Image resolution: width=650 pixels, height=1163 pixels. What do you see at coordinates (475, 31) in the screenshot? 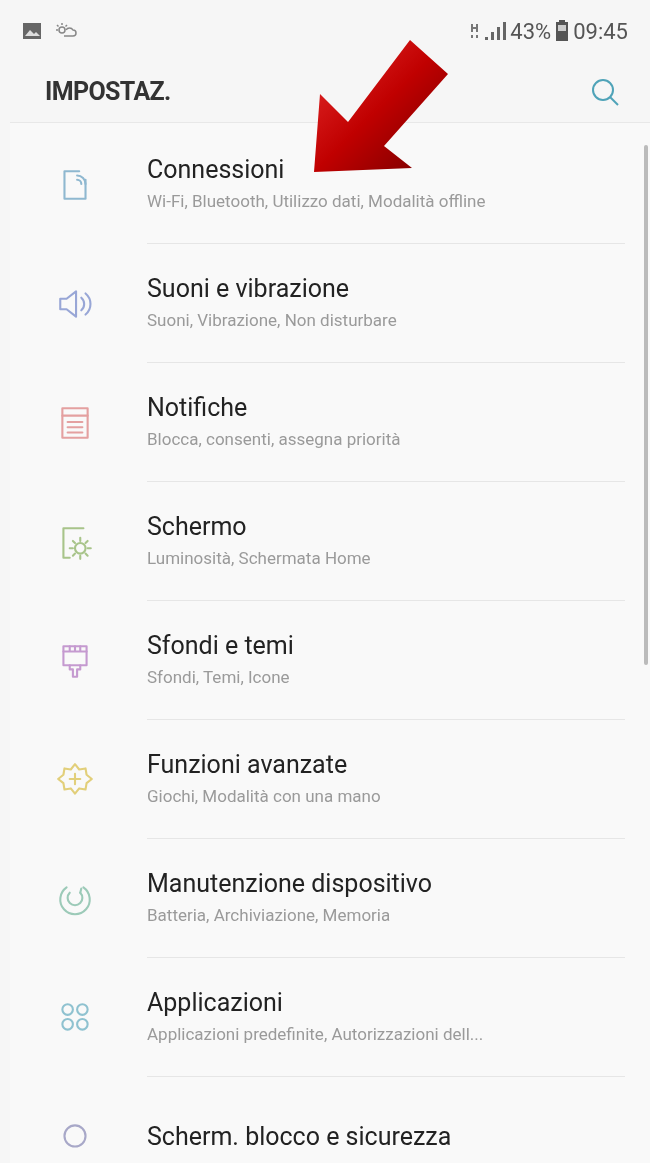
I see `network-type-icon` at bounding box center [475, 31].